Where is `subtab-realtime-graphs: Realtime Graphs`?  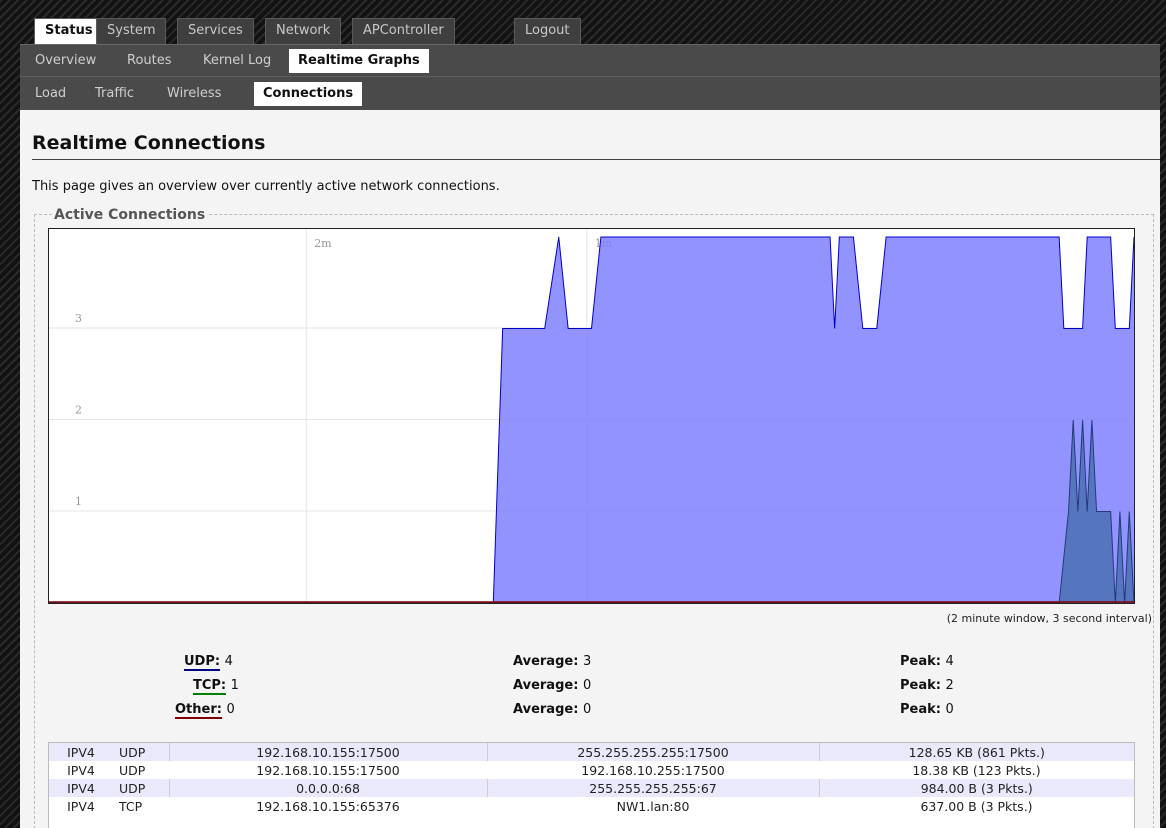
subtab-realtime-graphs: Realtime Graphs is located at coordinates (359, 61).